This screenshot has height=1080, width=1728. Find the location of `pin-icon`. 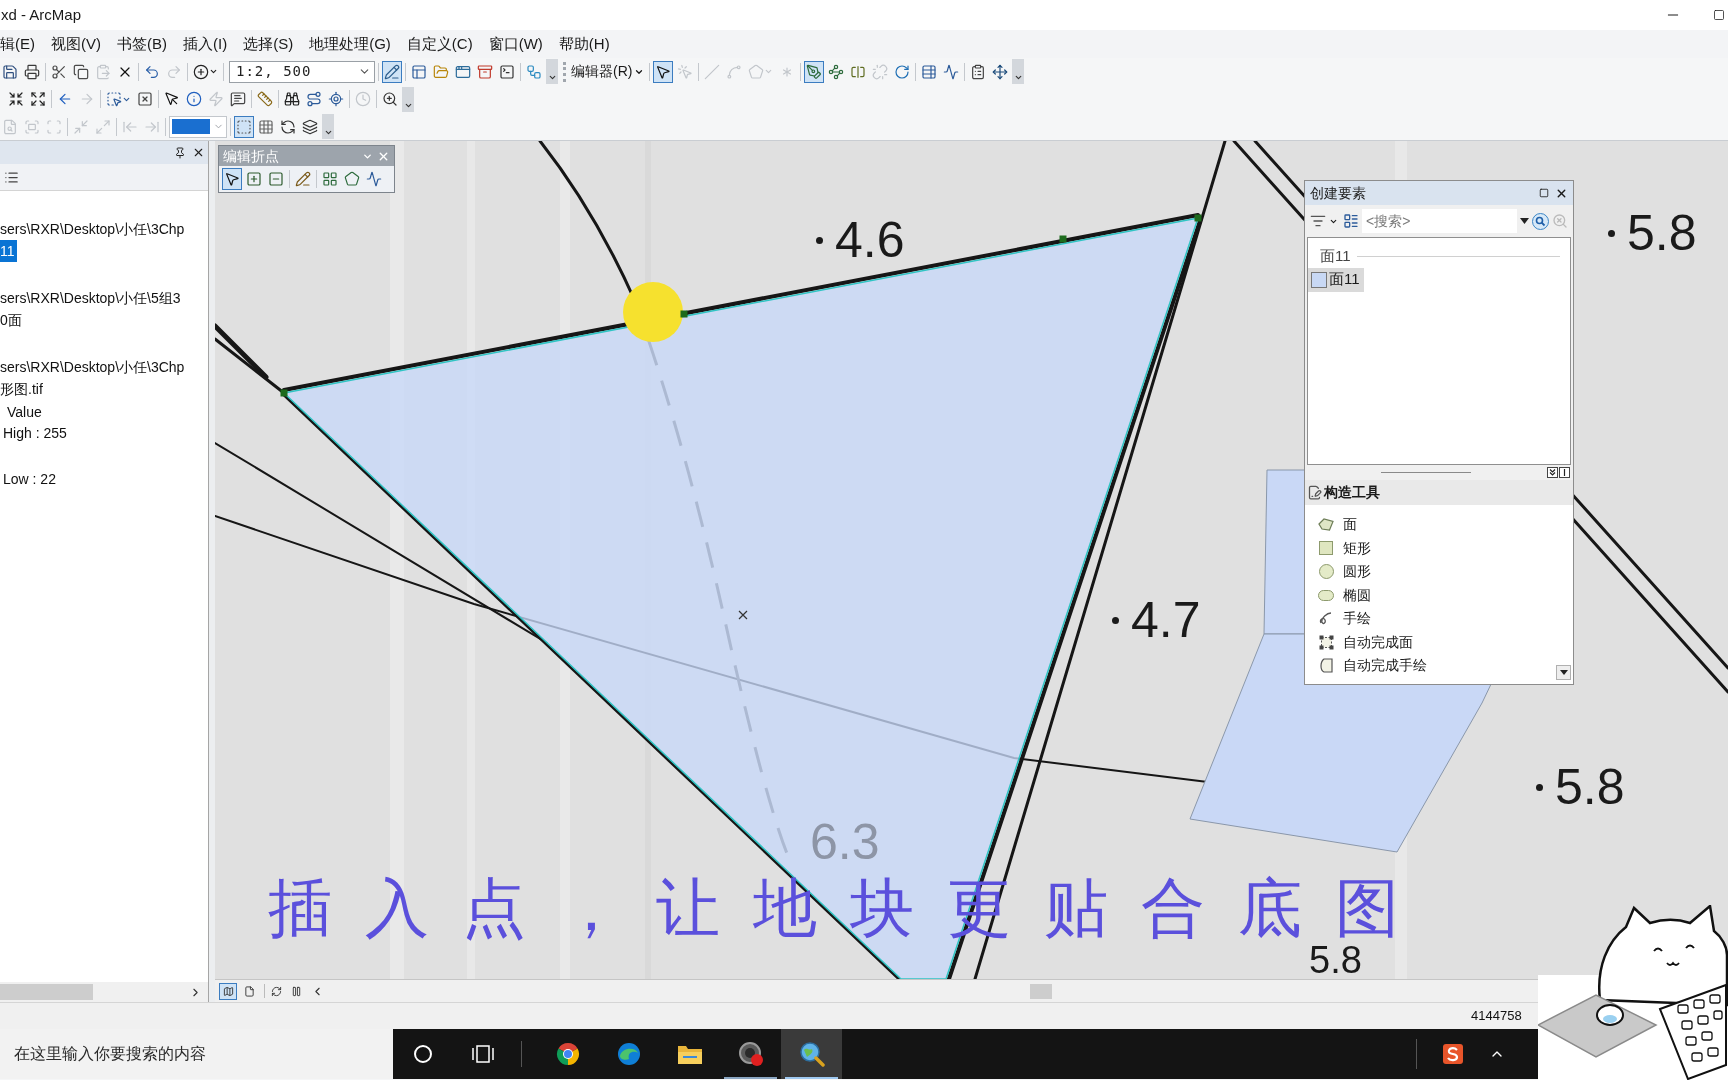

pin-icon is located at coordinates (180, 152).